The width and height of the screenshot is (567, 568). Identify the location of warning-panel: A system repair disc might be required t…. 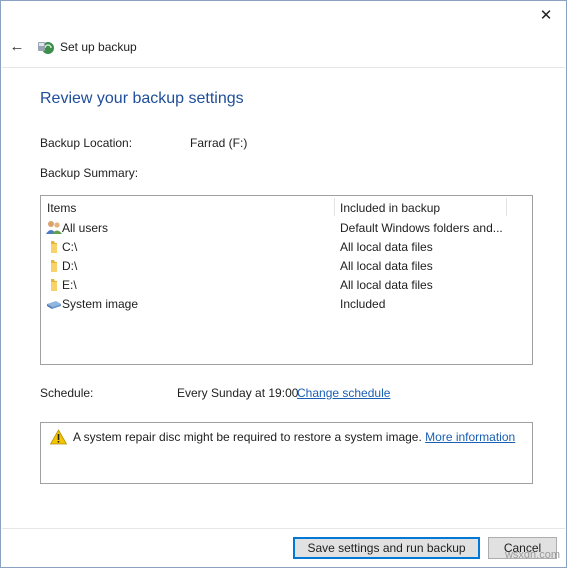
(286, 453).